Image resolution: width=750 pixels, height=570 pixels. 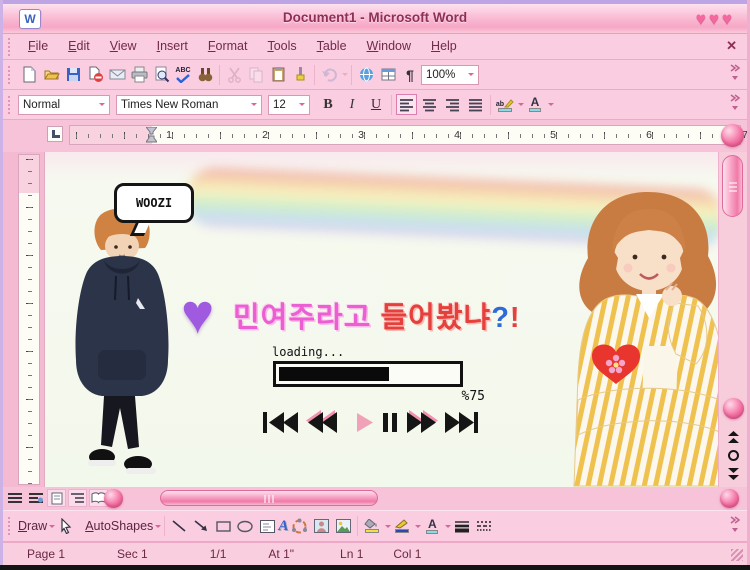 What do you see at coordinates (429, 104) in the screenshot?
I see `center-button` at bounding box center [429, 104].